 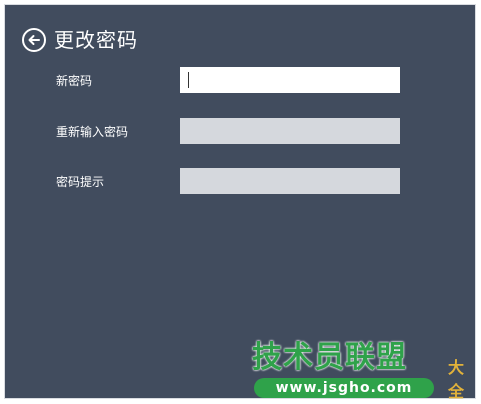 I want to click on confirm-password-row: 重新输入密码, so click(x=228, y=131).